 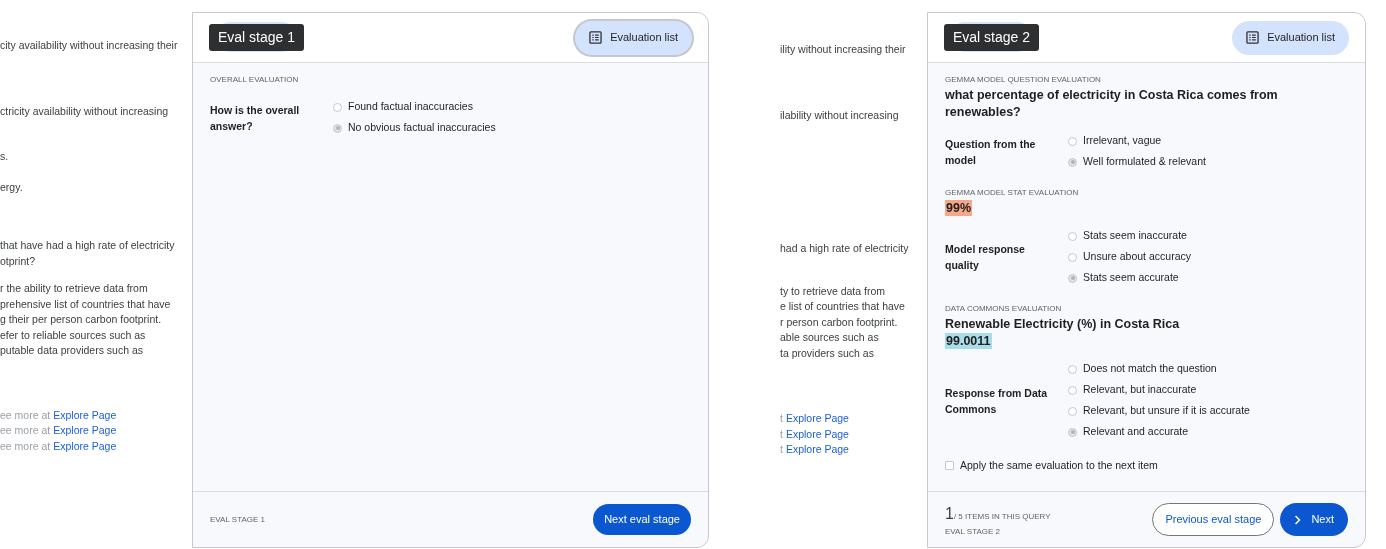 What do you see at coordinates (1063, 324) in the screenshot?
I see `section-title: Renewable Electricity (%) in Costa Rica` at bounding box center [1063, 324].